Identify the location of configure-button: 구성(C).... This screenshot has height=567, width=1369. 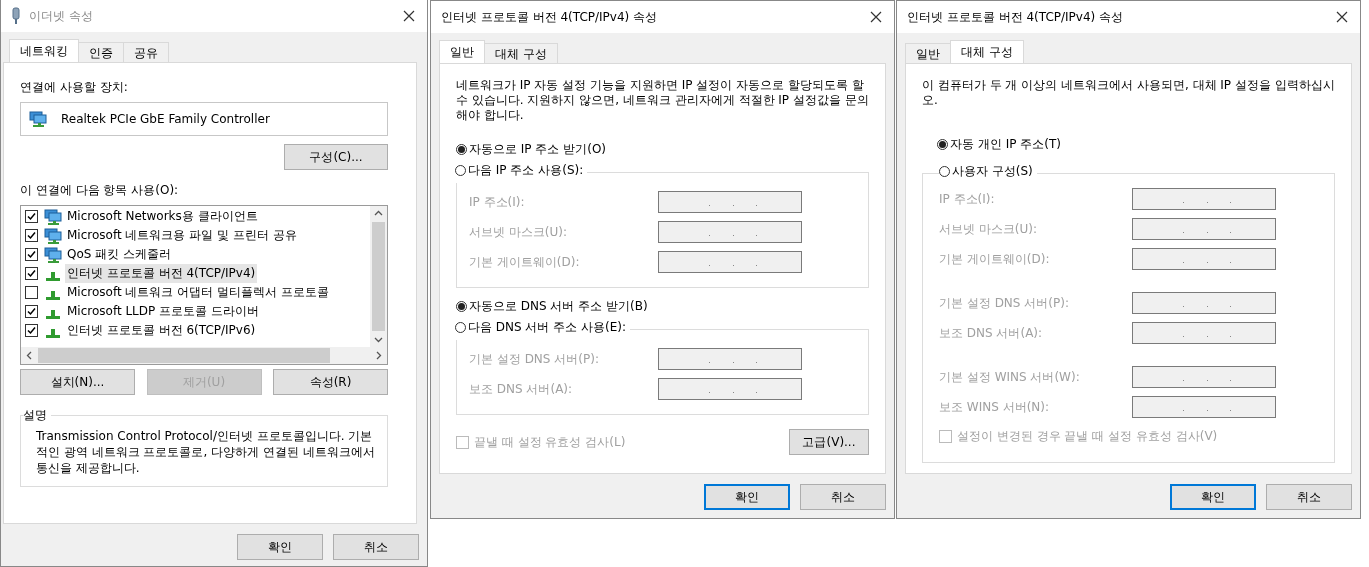
(336, 157).